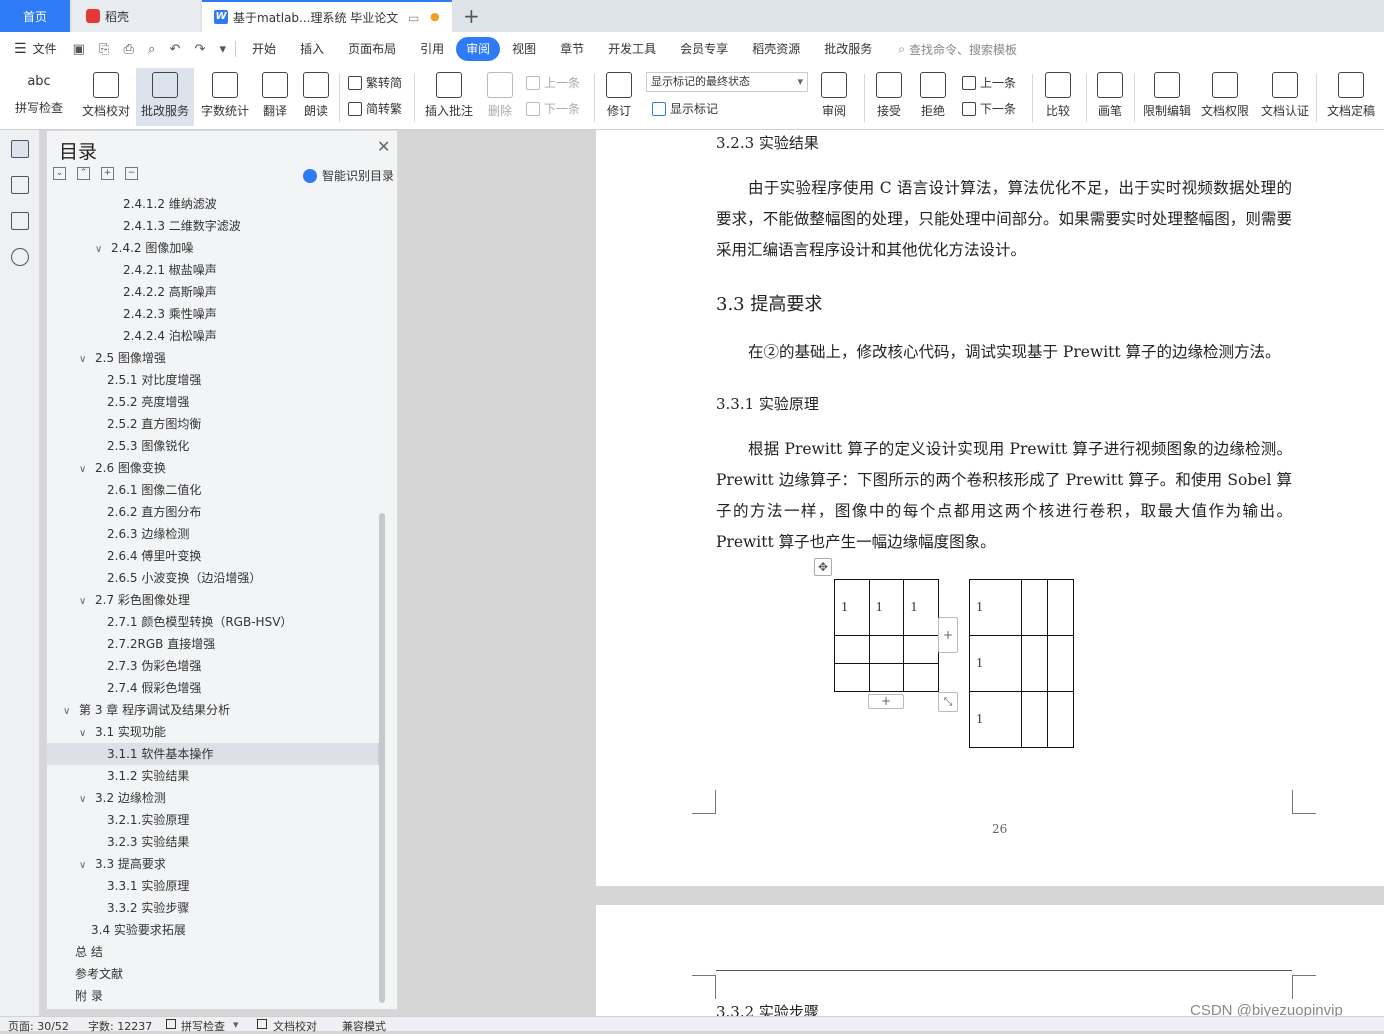 The width and height of the screenshot is (1384, 1034). What do you see at coordinates (213, 314) in the screenshot?
I see `toc-item: 2.4.2.3 乘性噪声` at bounding box center [213, 314].